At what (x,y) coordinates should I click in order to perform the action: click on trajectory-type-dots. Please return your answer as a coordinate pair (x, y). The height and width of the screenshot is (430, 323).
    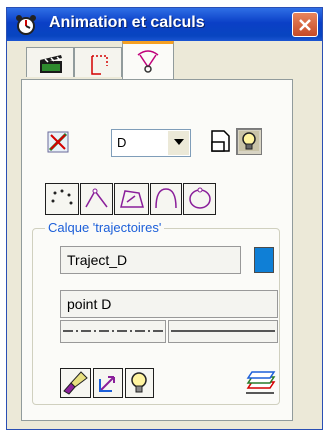
    Looking at the image, I should click on (62, 199).